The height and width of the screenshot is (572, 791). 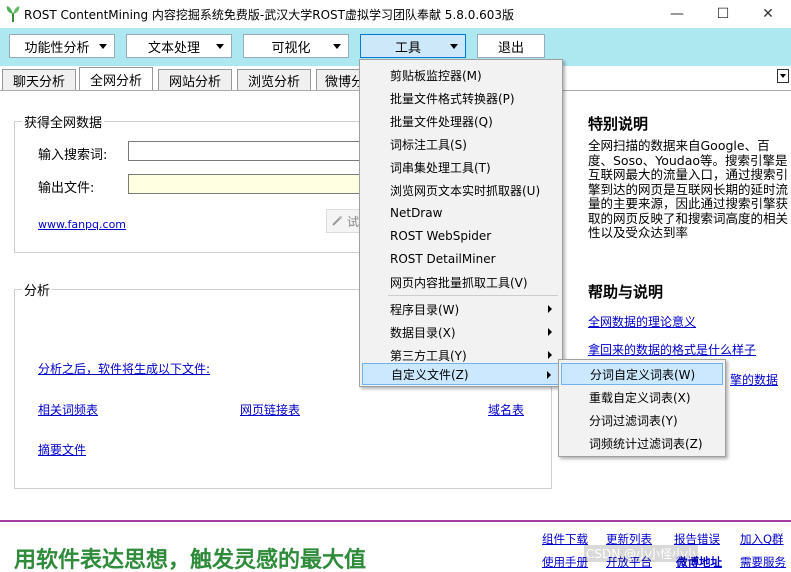 What do you see at coordinates (511, 46) in the screenshot?
I see `exit-button: 退出` at bounding box center [511, 46].